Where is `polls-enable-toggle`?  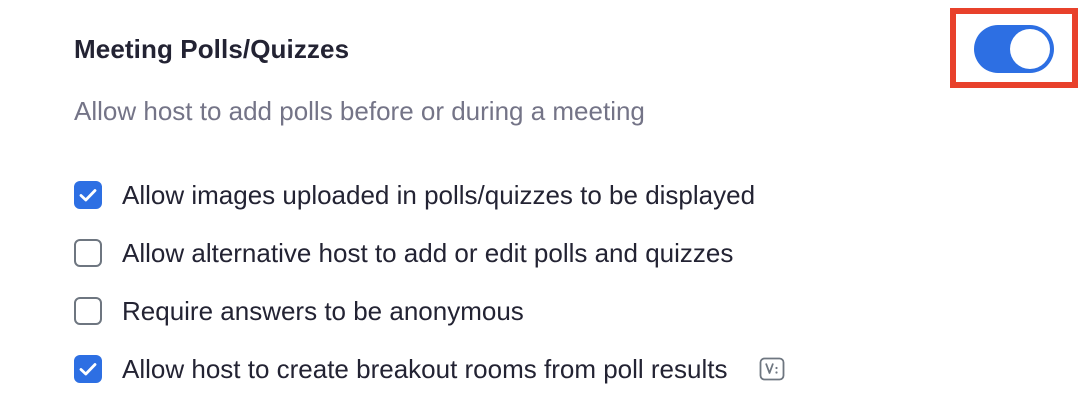
polls-enable-toggle is located at coordinates (1014, 49).